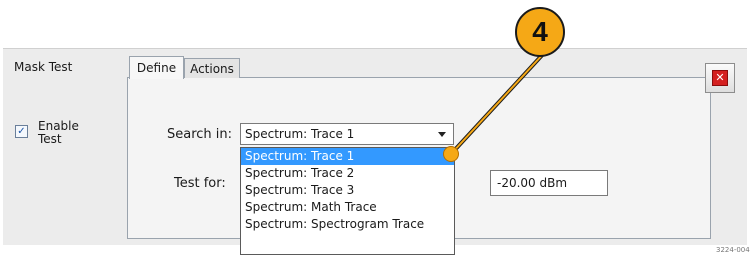 Image resolution: width=750 pixels, height=256 pixels. What do you see at coordinates (540, 32) in the screenshot?
I see `callout-badge: 4` at bounding box center [540, 32].